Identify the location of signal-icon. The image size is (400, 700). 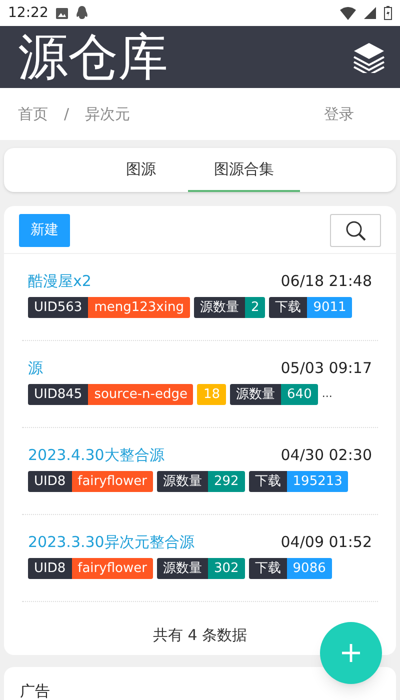
(370, 13).